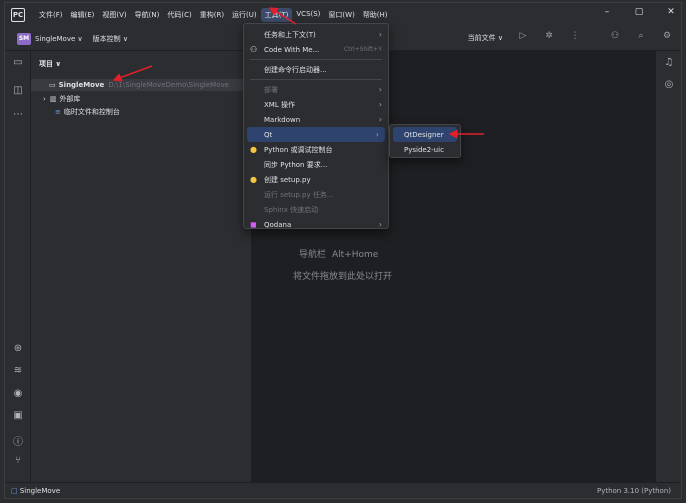 This screenshot has width=686, height=503. I want to click on menu-sphinx-label: Sphinx 快速启动, so click(291, 209).